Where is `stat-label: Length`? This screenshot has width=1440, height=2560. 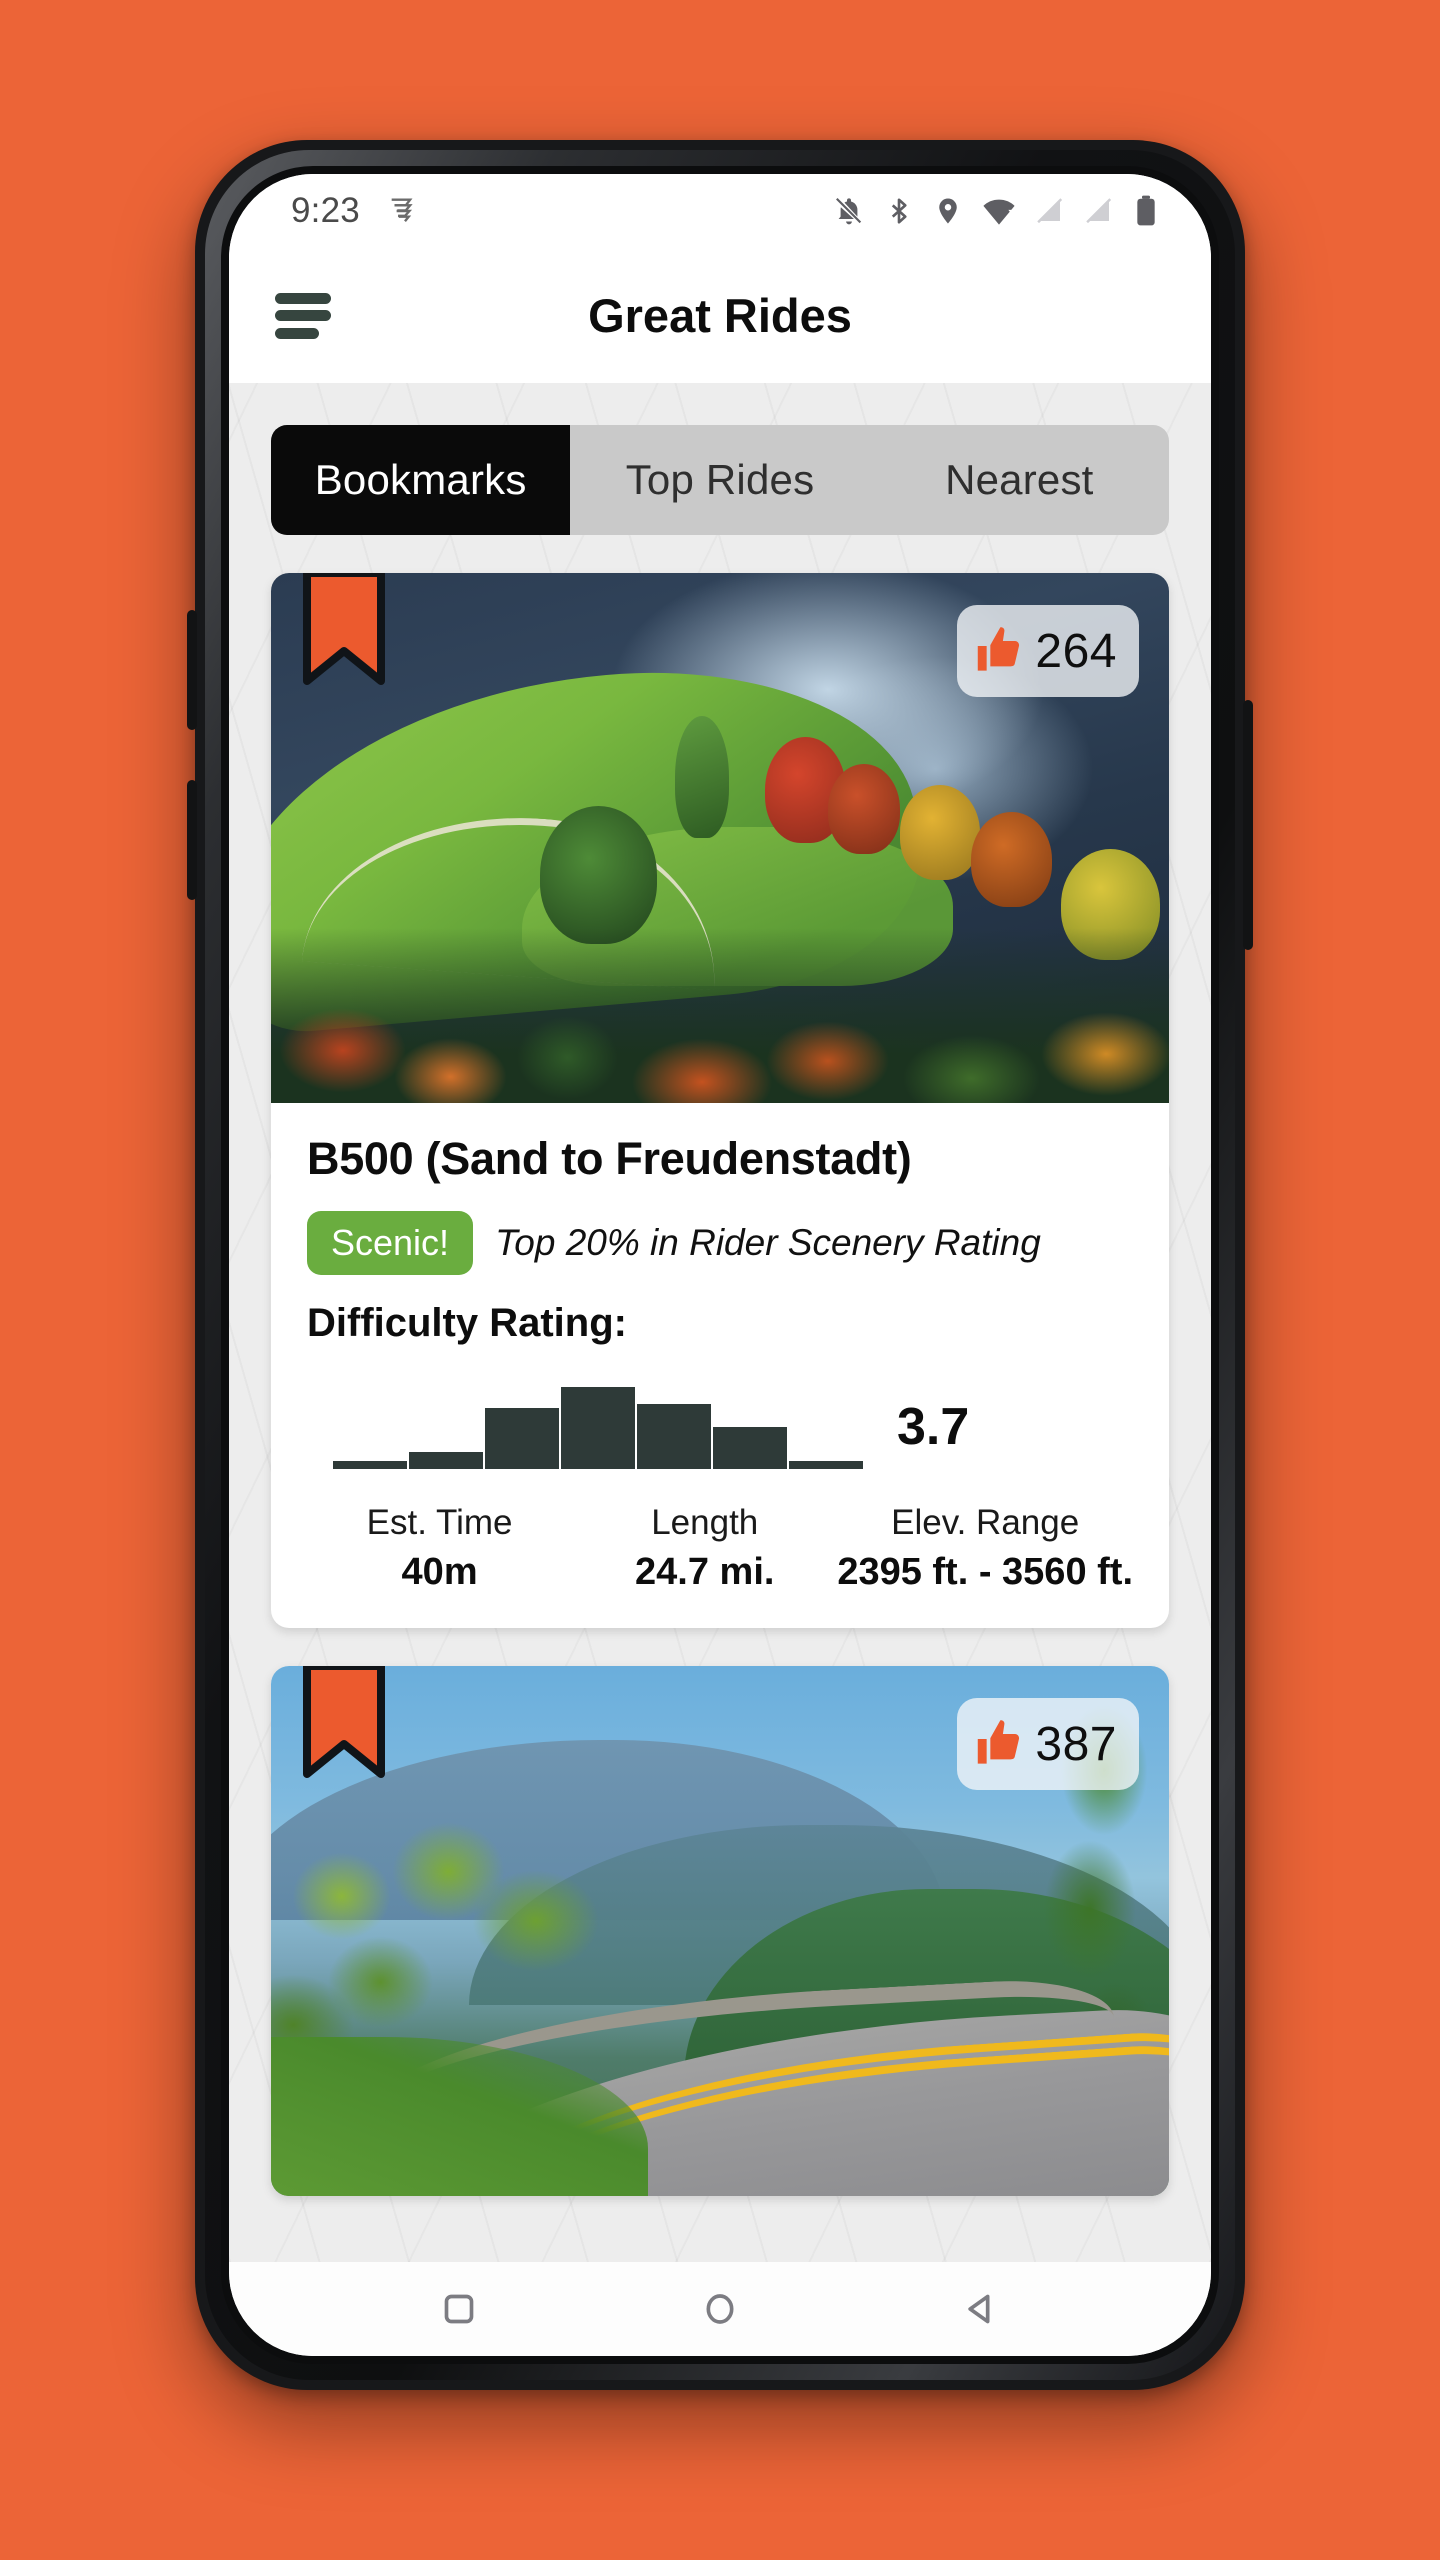 stat-label: Length is located at coordinates (705, 1522).